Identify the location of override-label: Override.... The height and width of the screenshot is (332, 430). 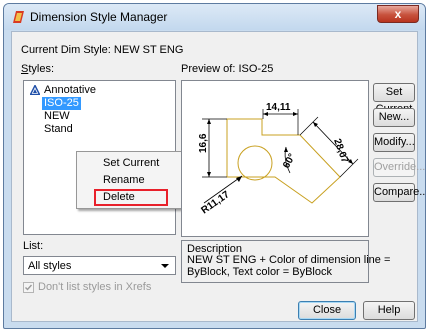
(400, 167).